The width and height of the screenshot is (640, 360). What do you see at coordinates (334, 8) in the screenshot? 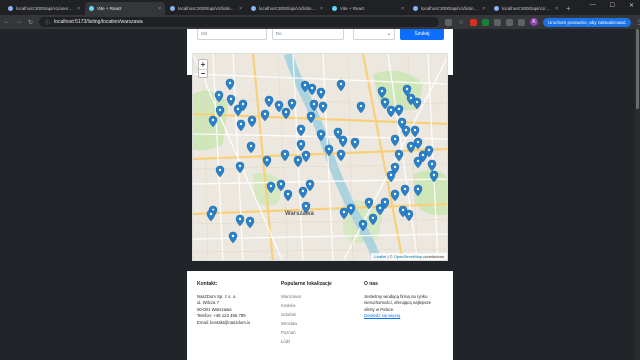
I see `react-icon` at bounding box center [334, 8].